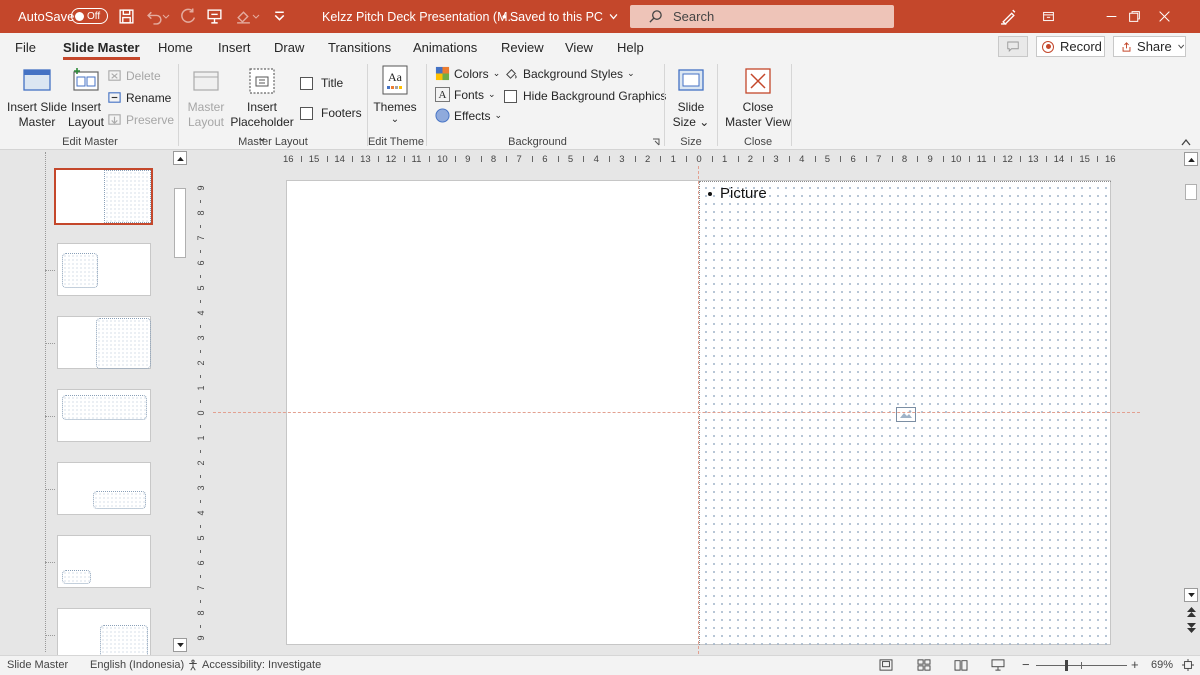 Image resolution: width=1200 pixels, height=675 pixels. What do you see at coordinates (46, 16) in the screenshot?
I see `autosave-label: AutoSave` at bounding box center [46, 16].